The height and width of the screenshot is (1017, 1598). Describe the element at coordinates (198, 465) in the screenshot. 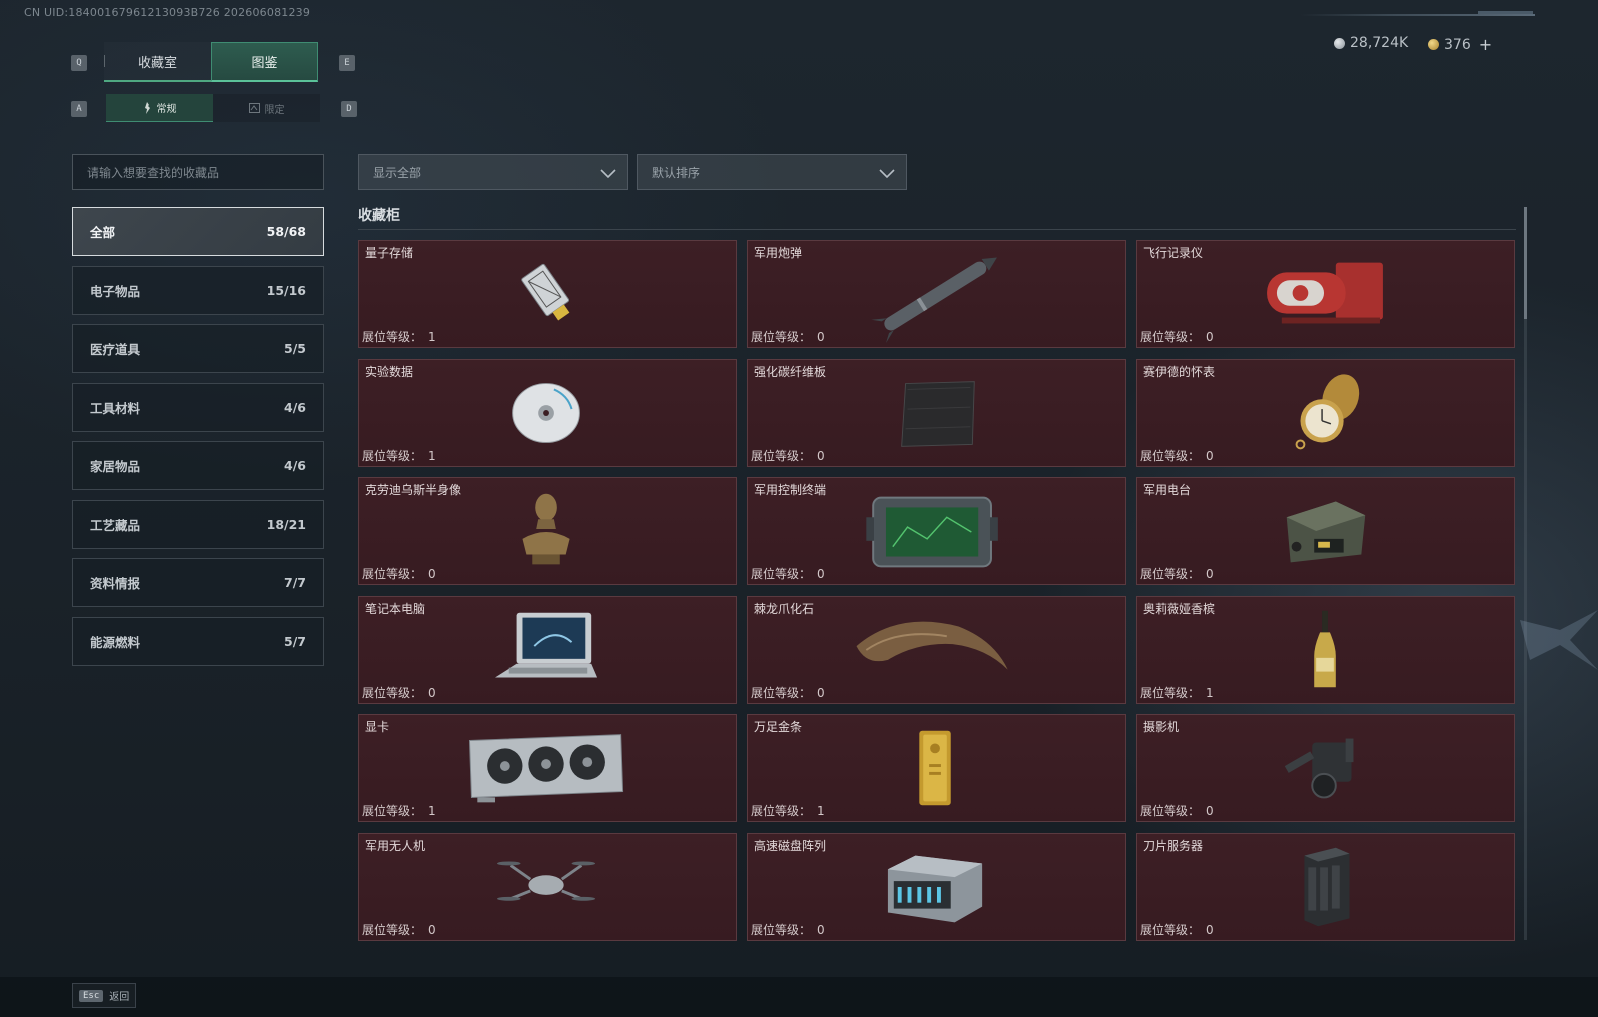

I see `category-household: 家居物品 4/6` at that location.